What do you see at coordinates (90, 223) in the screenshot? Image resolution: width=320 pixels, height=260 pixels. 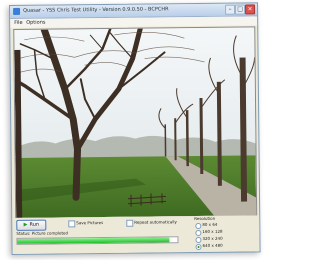 I see `save-pictures-label: Save Pictures` at bounding box center [90, 223].